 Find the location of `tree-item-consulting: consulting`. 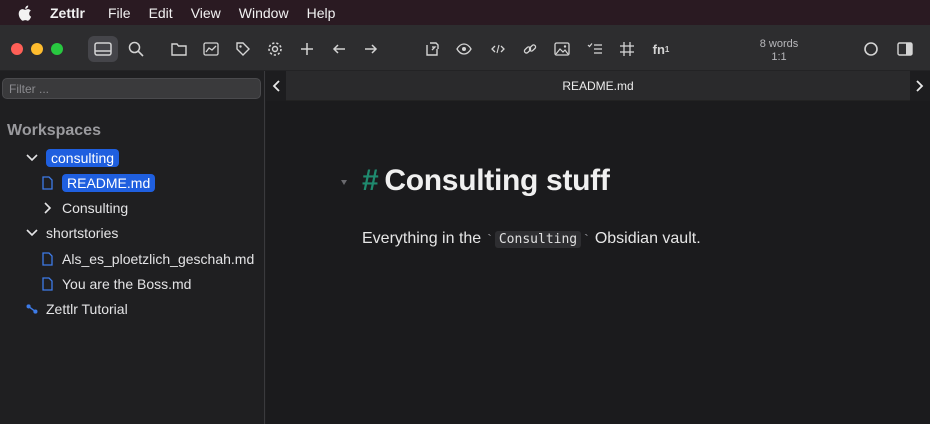

tree-item-consulting: consulting is located at coordinates (73, 158).